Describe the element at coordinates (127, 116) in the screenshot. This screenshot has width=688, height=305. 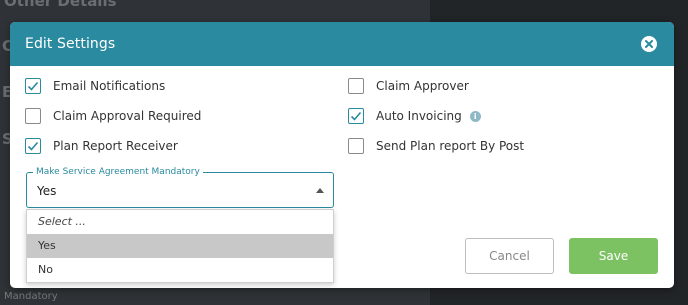
I see `claim-approval-required-label: Claim Approval Required` at that location.